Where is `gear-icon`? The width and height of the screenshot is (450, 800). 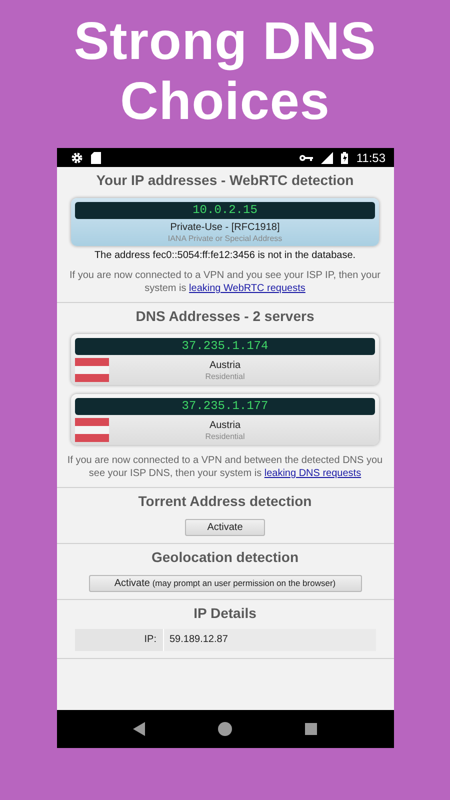 gear-icon is located at coordinates (76, 158).